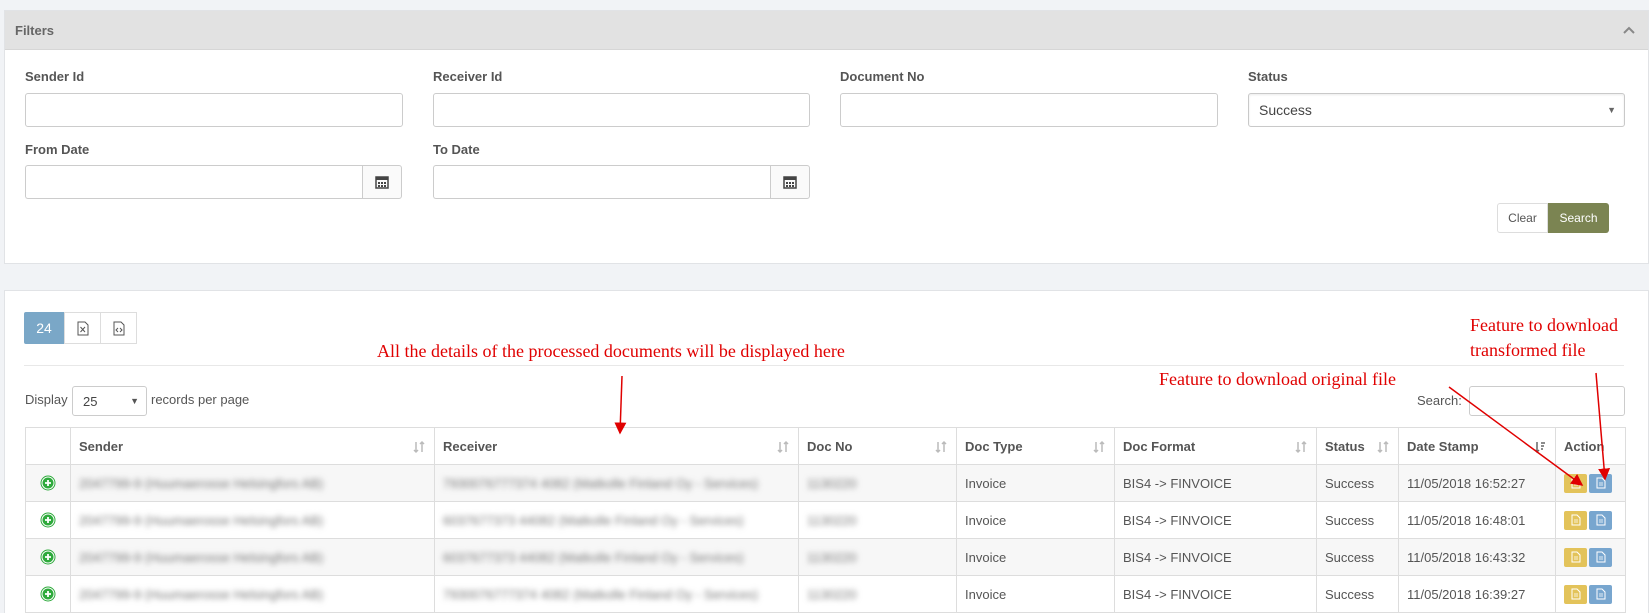 This screenshot has height=613, width=1649. What do you see at coordinates (252, 446) in the screenshot?
I see `column-header-sender: Sender` at bounding box center [252, 446].